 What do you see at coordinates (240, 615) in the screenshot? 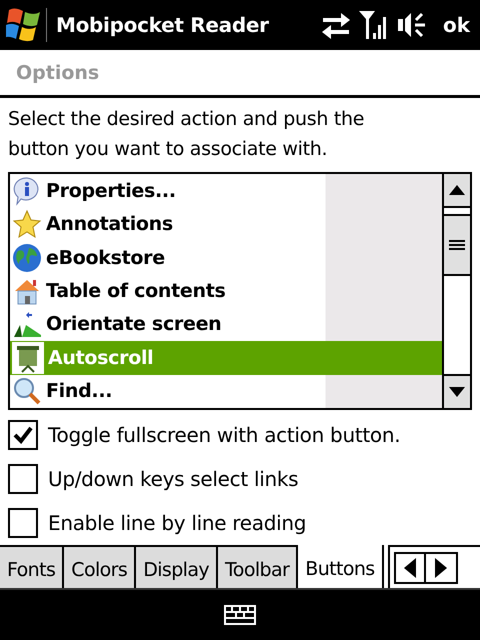
I see `keyboard-icon` at bounding box center [240, 615].